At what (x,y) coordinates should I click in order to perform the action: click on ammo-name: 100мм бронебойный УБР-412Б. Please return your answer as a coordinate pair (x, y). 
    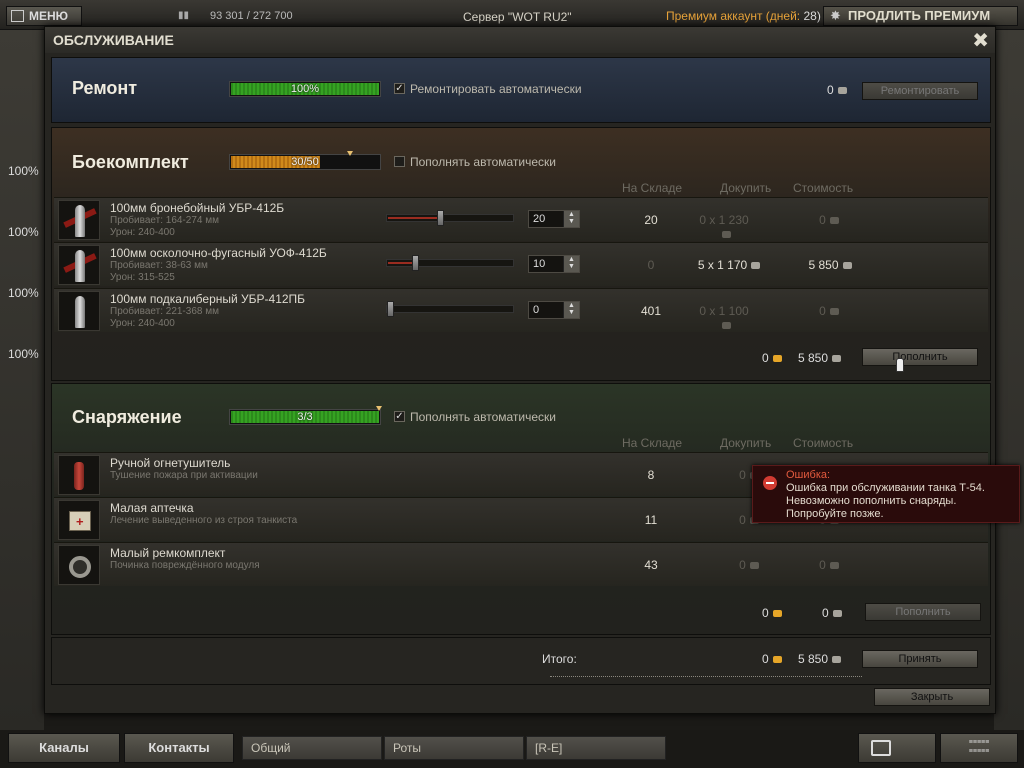
    Looking at the image, I should click on (197, 208).